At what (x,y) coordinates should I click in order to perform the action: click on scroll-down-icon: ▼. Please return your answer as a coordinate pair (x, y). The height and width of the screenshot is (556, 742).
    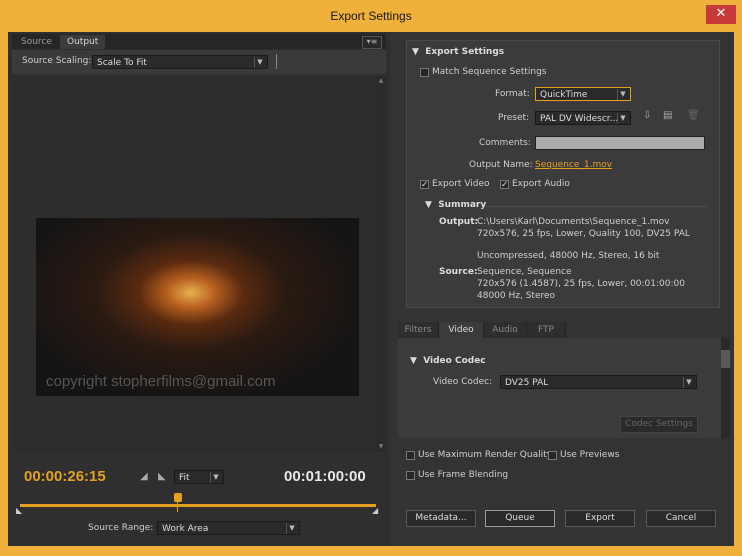
    Looking at the image, I should click on (381, 447).